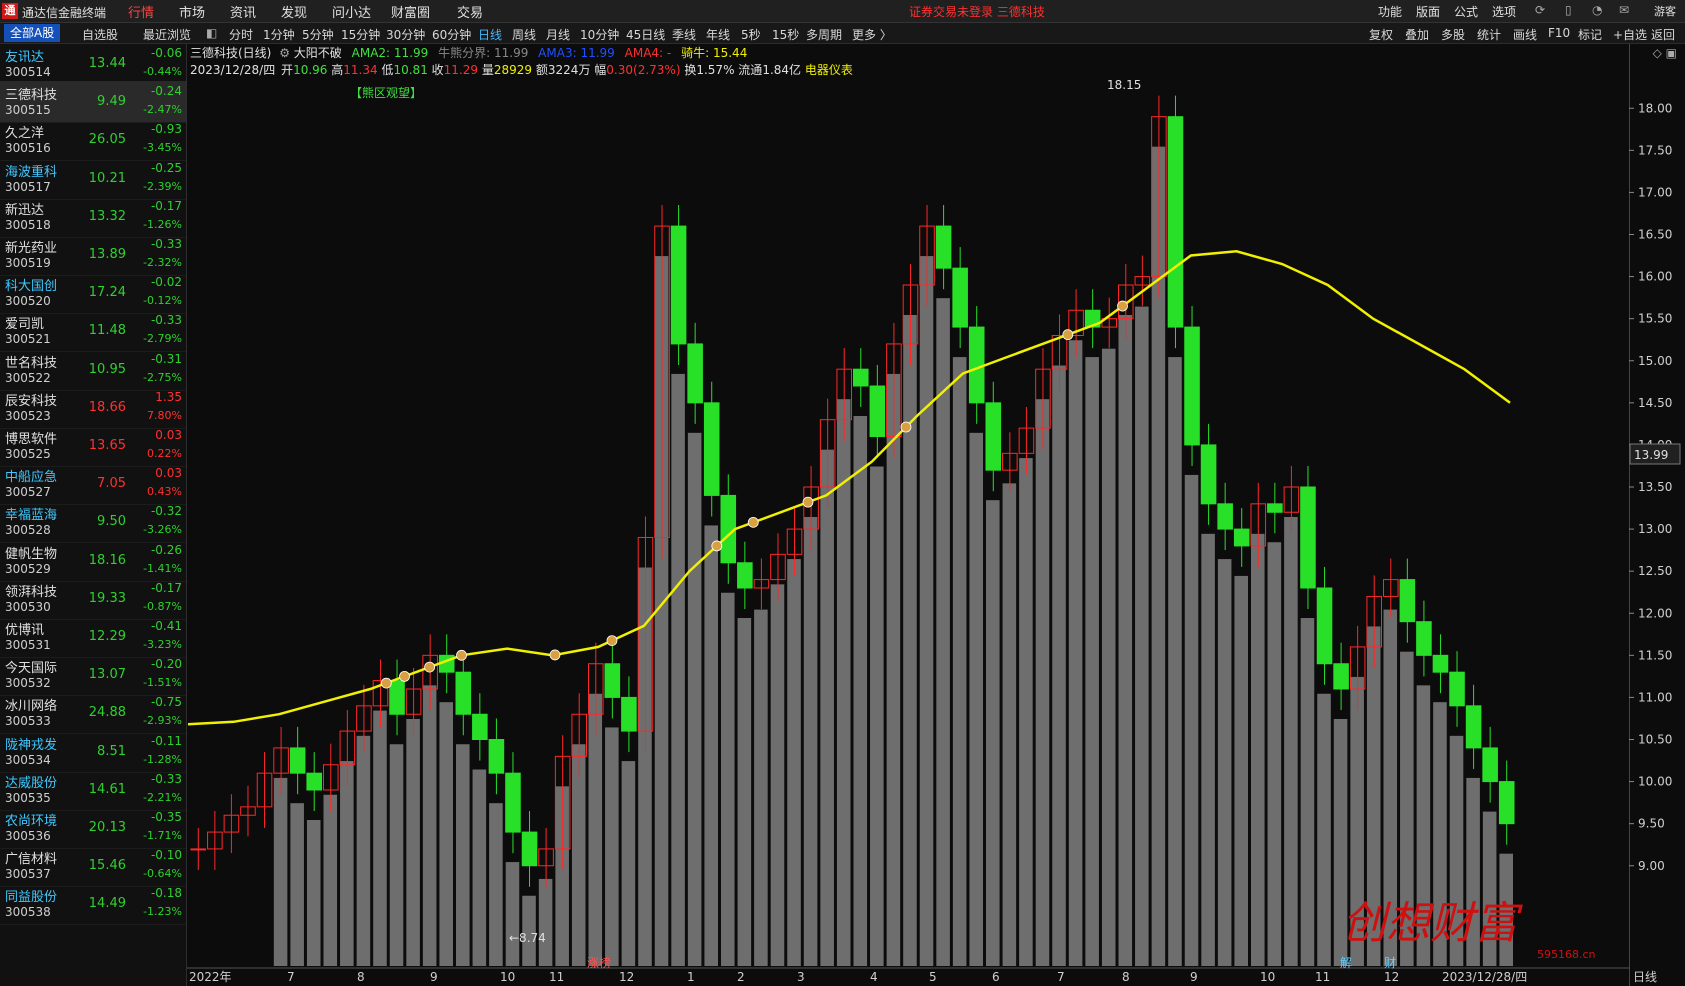 This screenshot has height=986, width=1685. What do you see at coordinates (1453, 34) in the screenshot?
I see `tool-multi-stock: 多股` at bounding box center [1453, 34].